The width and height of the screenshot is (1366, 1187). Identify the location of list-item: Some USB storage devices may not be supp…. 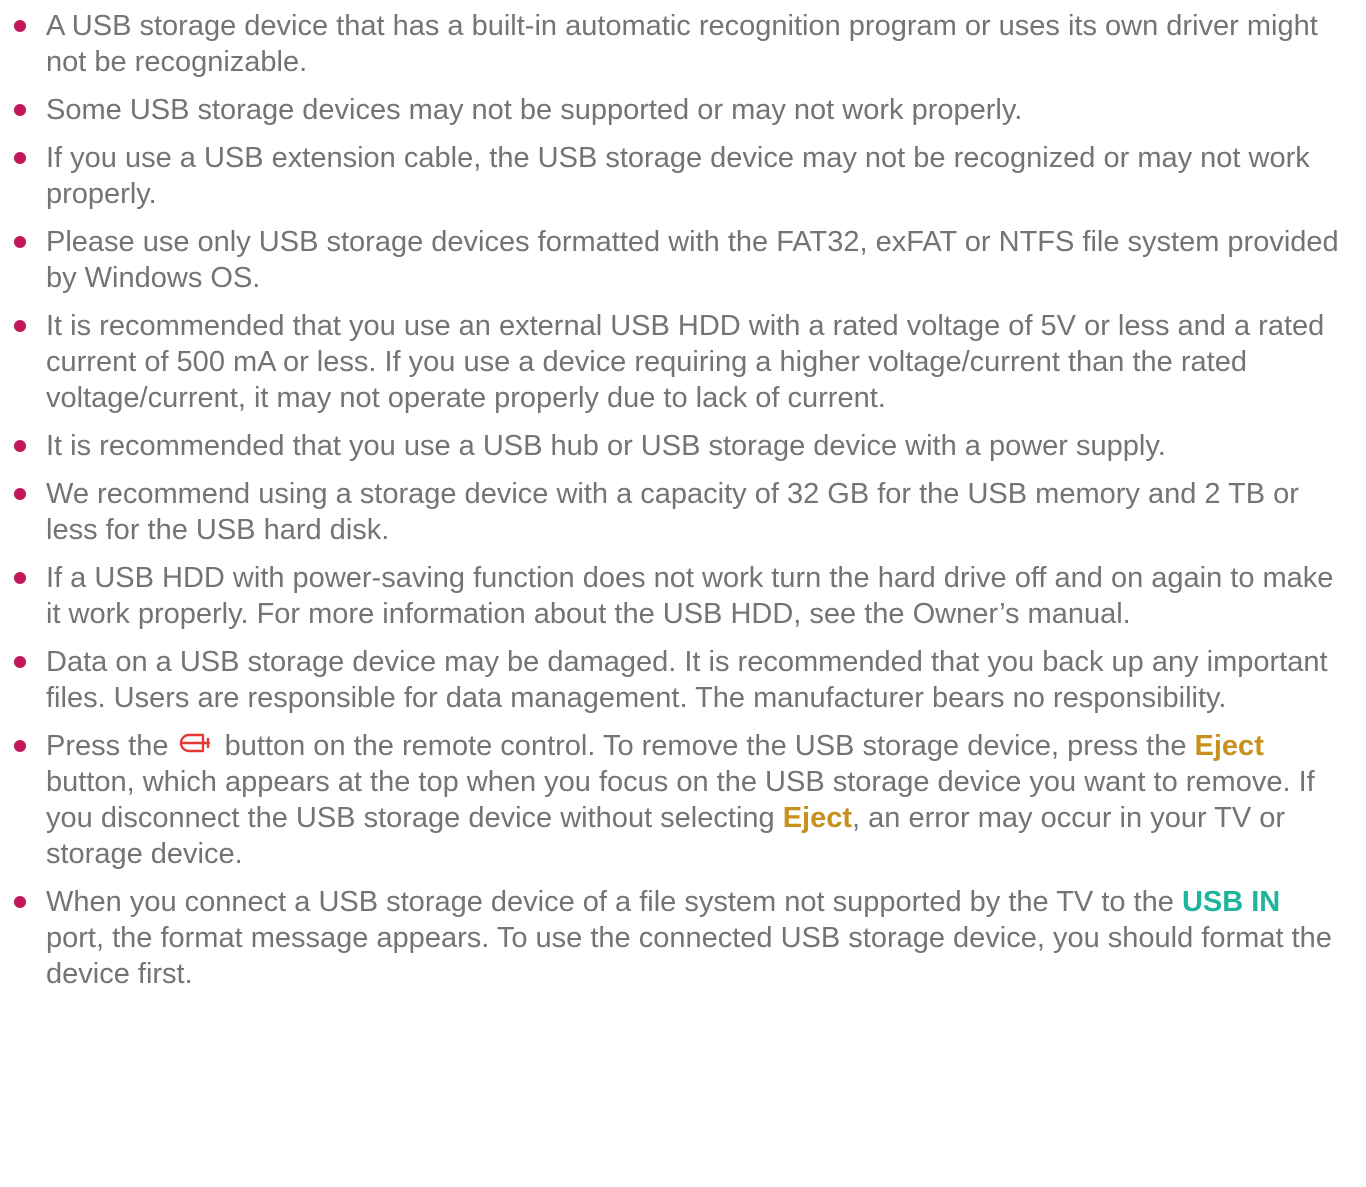
(680, 110).